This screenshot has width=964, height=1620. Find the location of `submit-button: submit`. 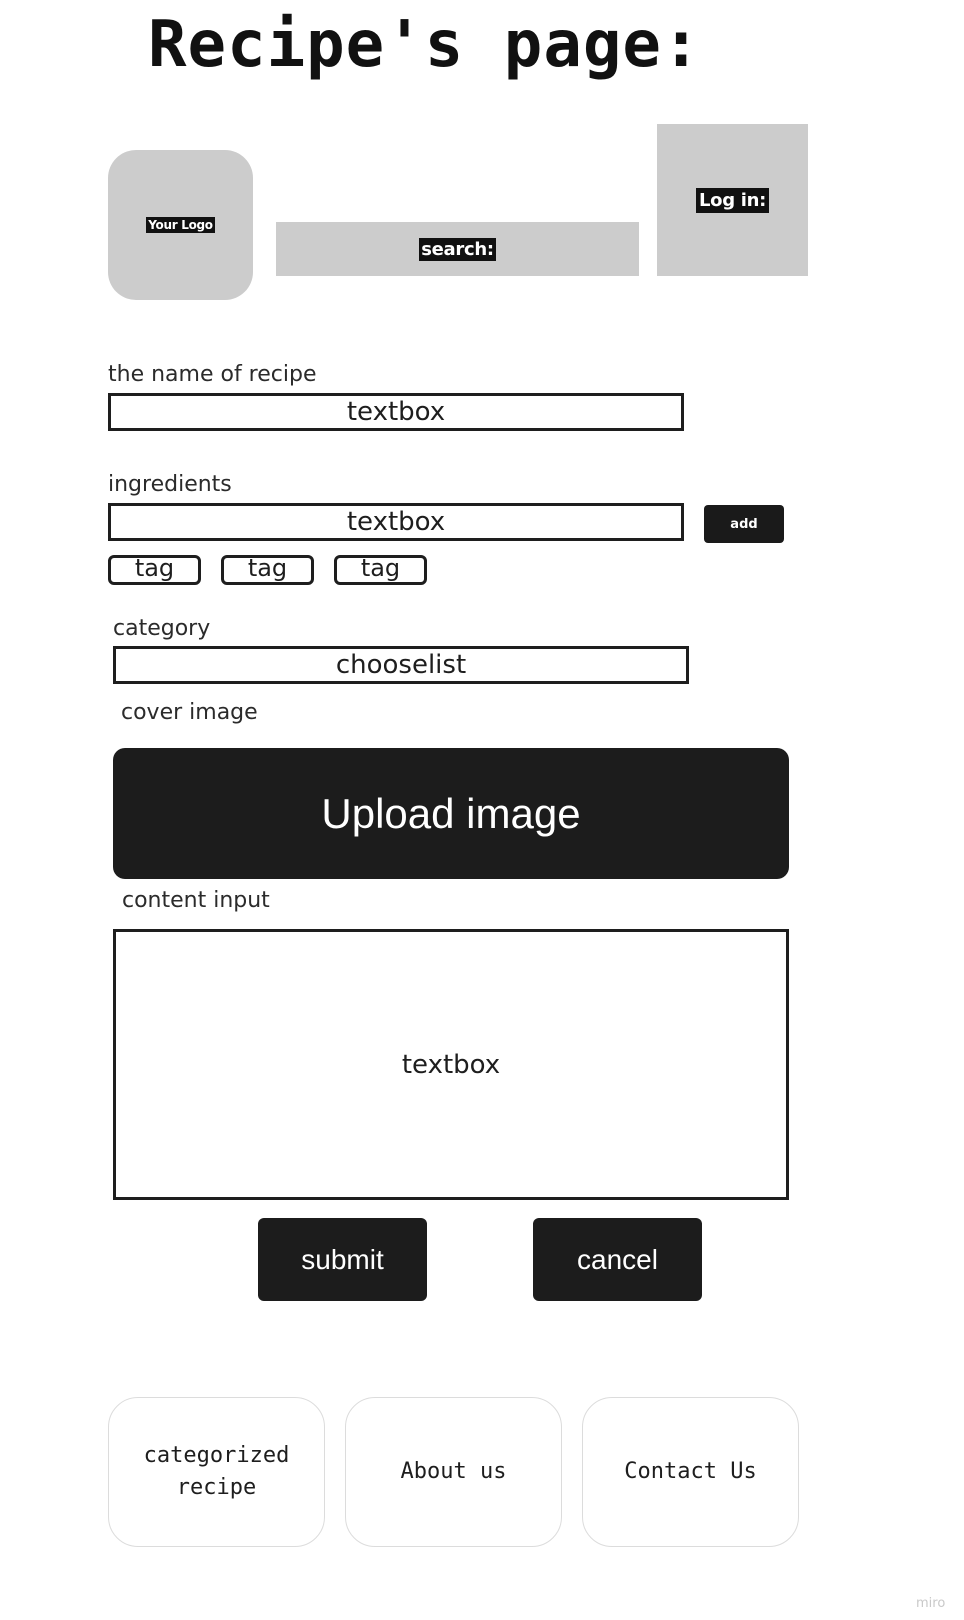

submit-button: submit is located at coordinates (342, 1259).